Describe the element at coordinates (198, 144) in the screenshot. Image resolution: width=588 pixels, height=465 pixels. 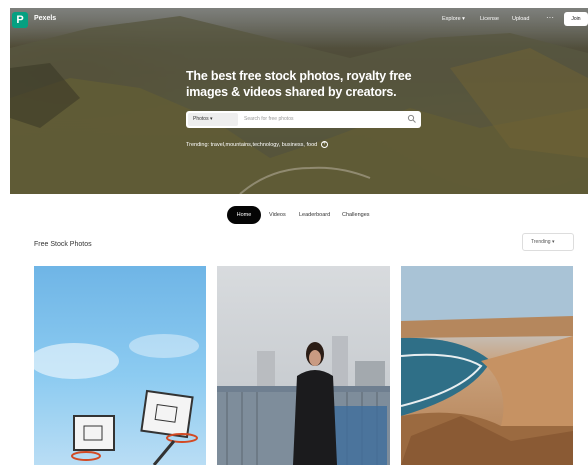
I see `trending-label: Trending:` at that location.